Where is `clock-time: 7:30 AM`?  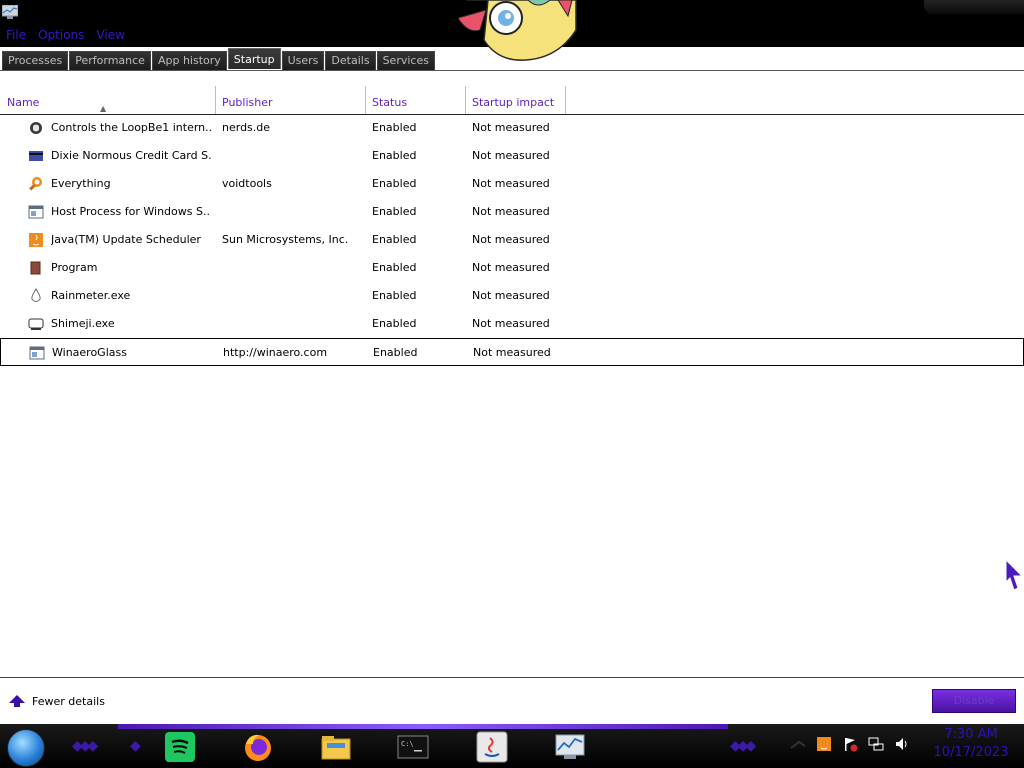 clock-time: 7:30 AM is located at coordinates (971, 734).